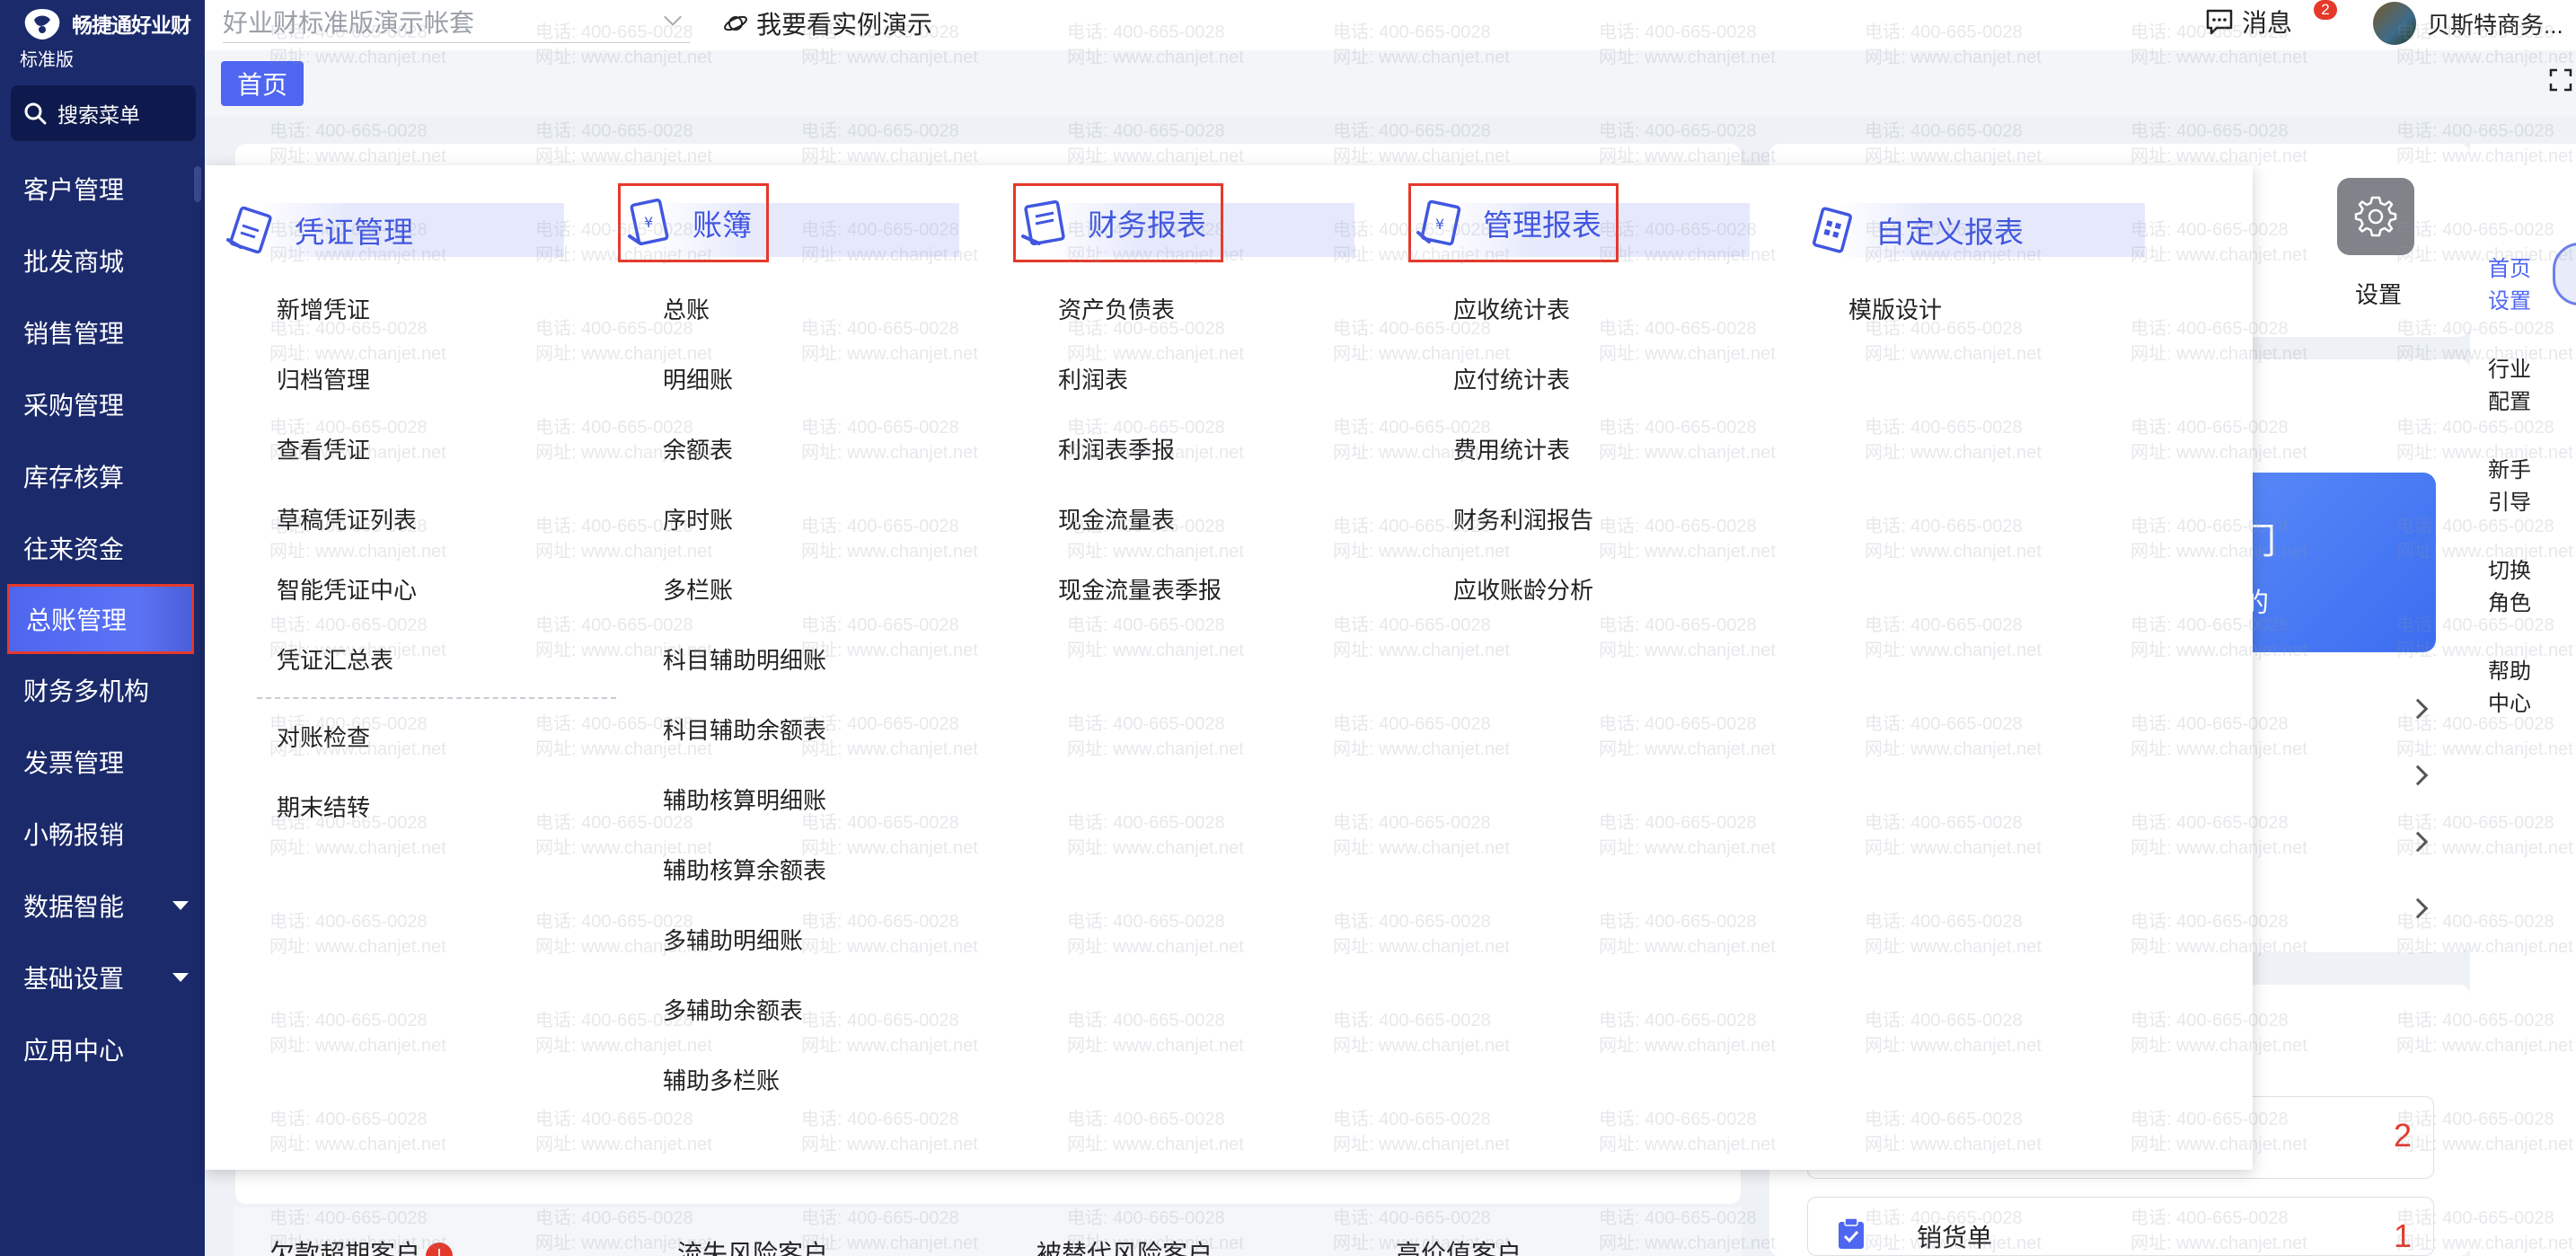  I want to click on demo-link: 我要看实例演示, so click(827, 23).